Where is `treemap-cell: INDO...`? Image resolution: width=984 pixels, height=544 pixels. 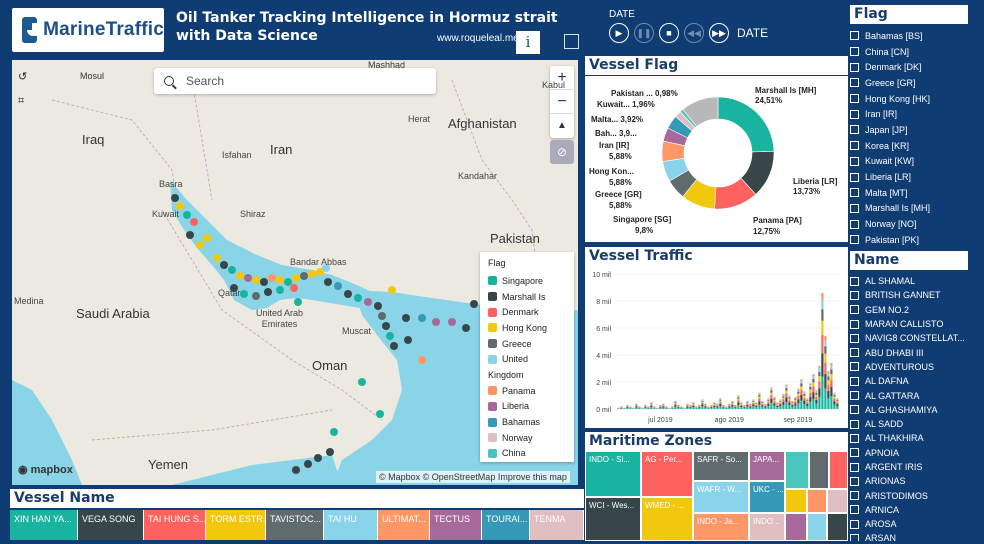 treemap-cell: INDO... is located at coordinates (767, 527).